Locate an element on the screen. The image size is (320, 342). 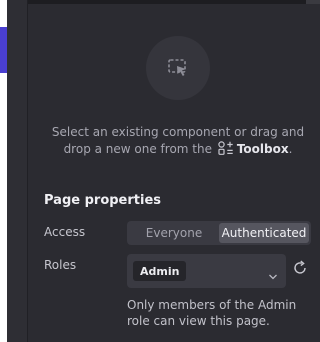
access-option-authenticated: Authenticated is located at coordinates (264, 233).